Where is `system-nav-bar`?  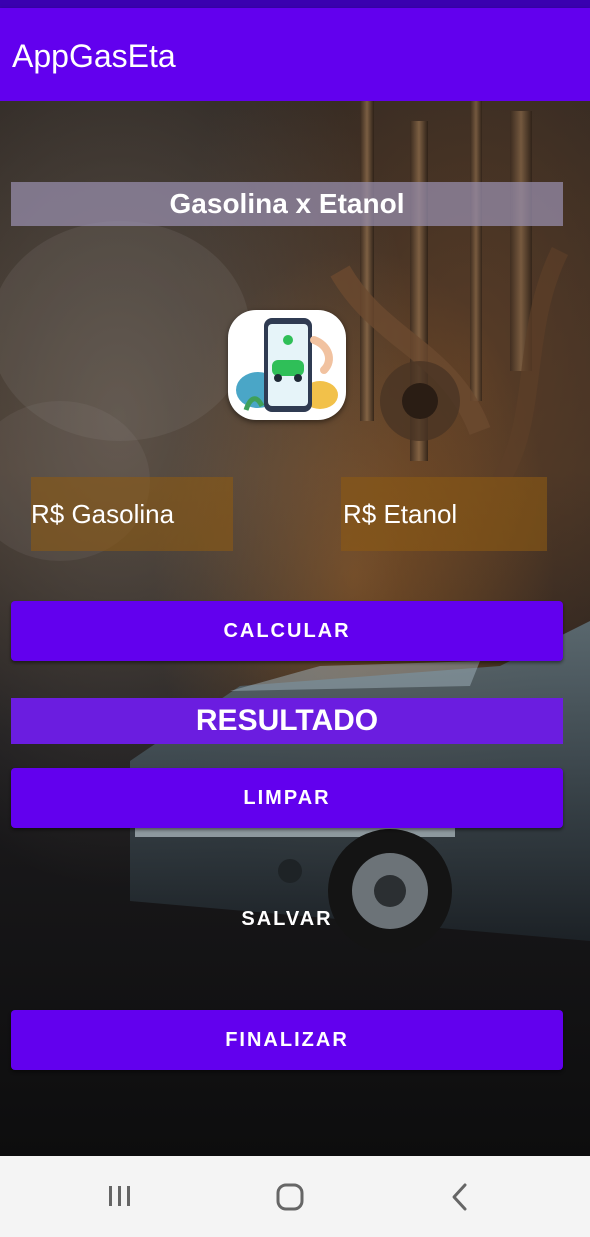 system-nav-bar is located at coordinates (295, 1196).